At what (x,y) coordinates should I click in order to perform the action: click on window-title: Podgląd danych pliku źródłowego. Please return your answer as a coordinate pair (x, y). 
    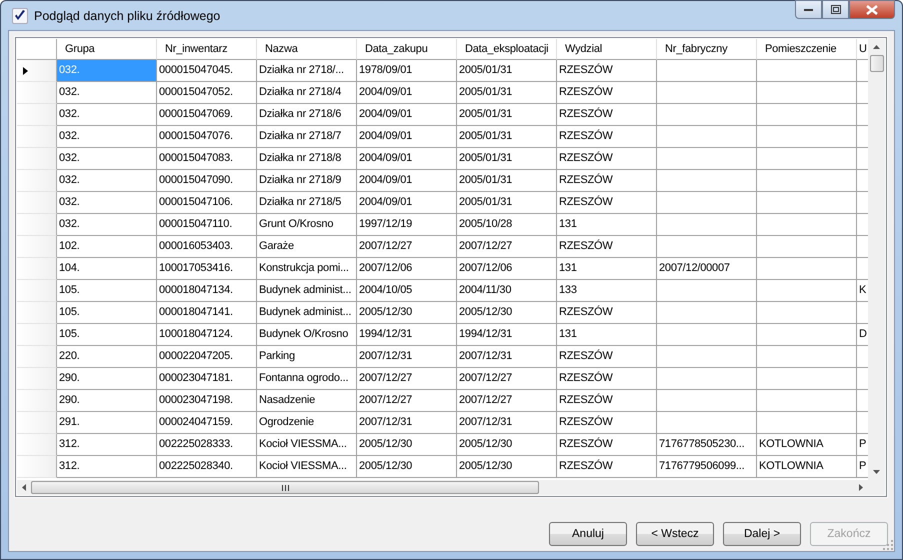
    Looking at the image, I should click on (128, 15).